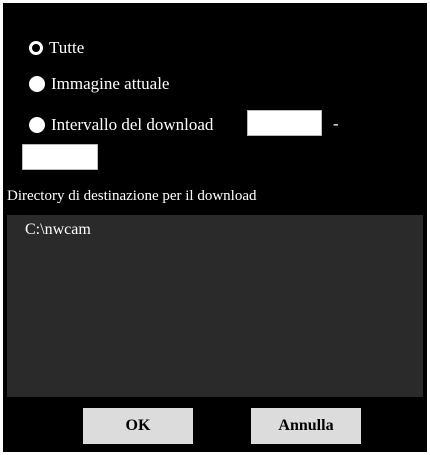 The image size is (430, 455). What do you see at coordinates (36, 48) in the screenshot?
I see `radio-all-selected-icon` at bounding box center [36, 48].